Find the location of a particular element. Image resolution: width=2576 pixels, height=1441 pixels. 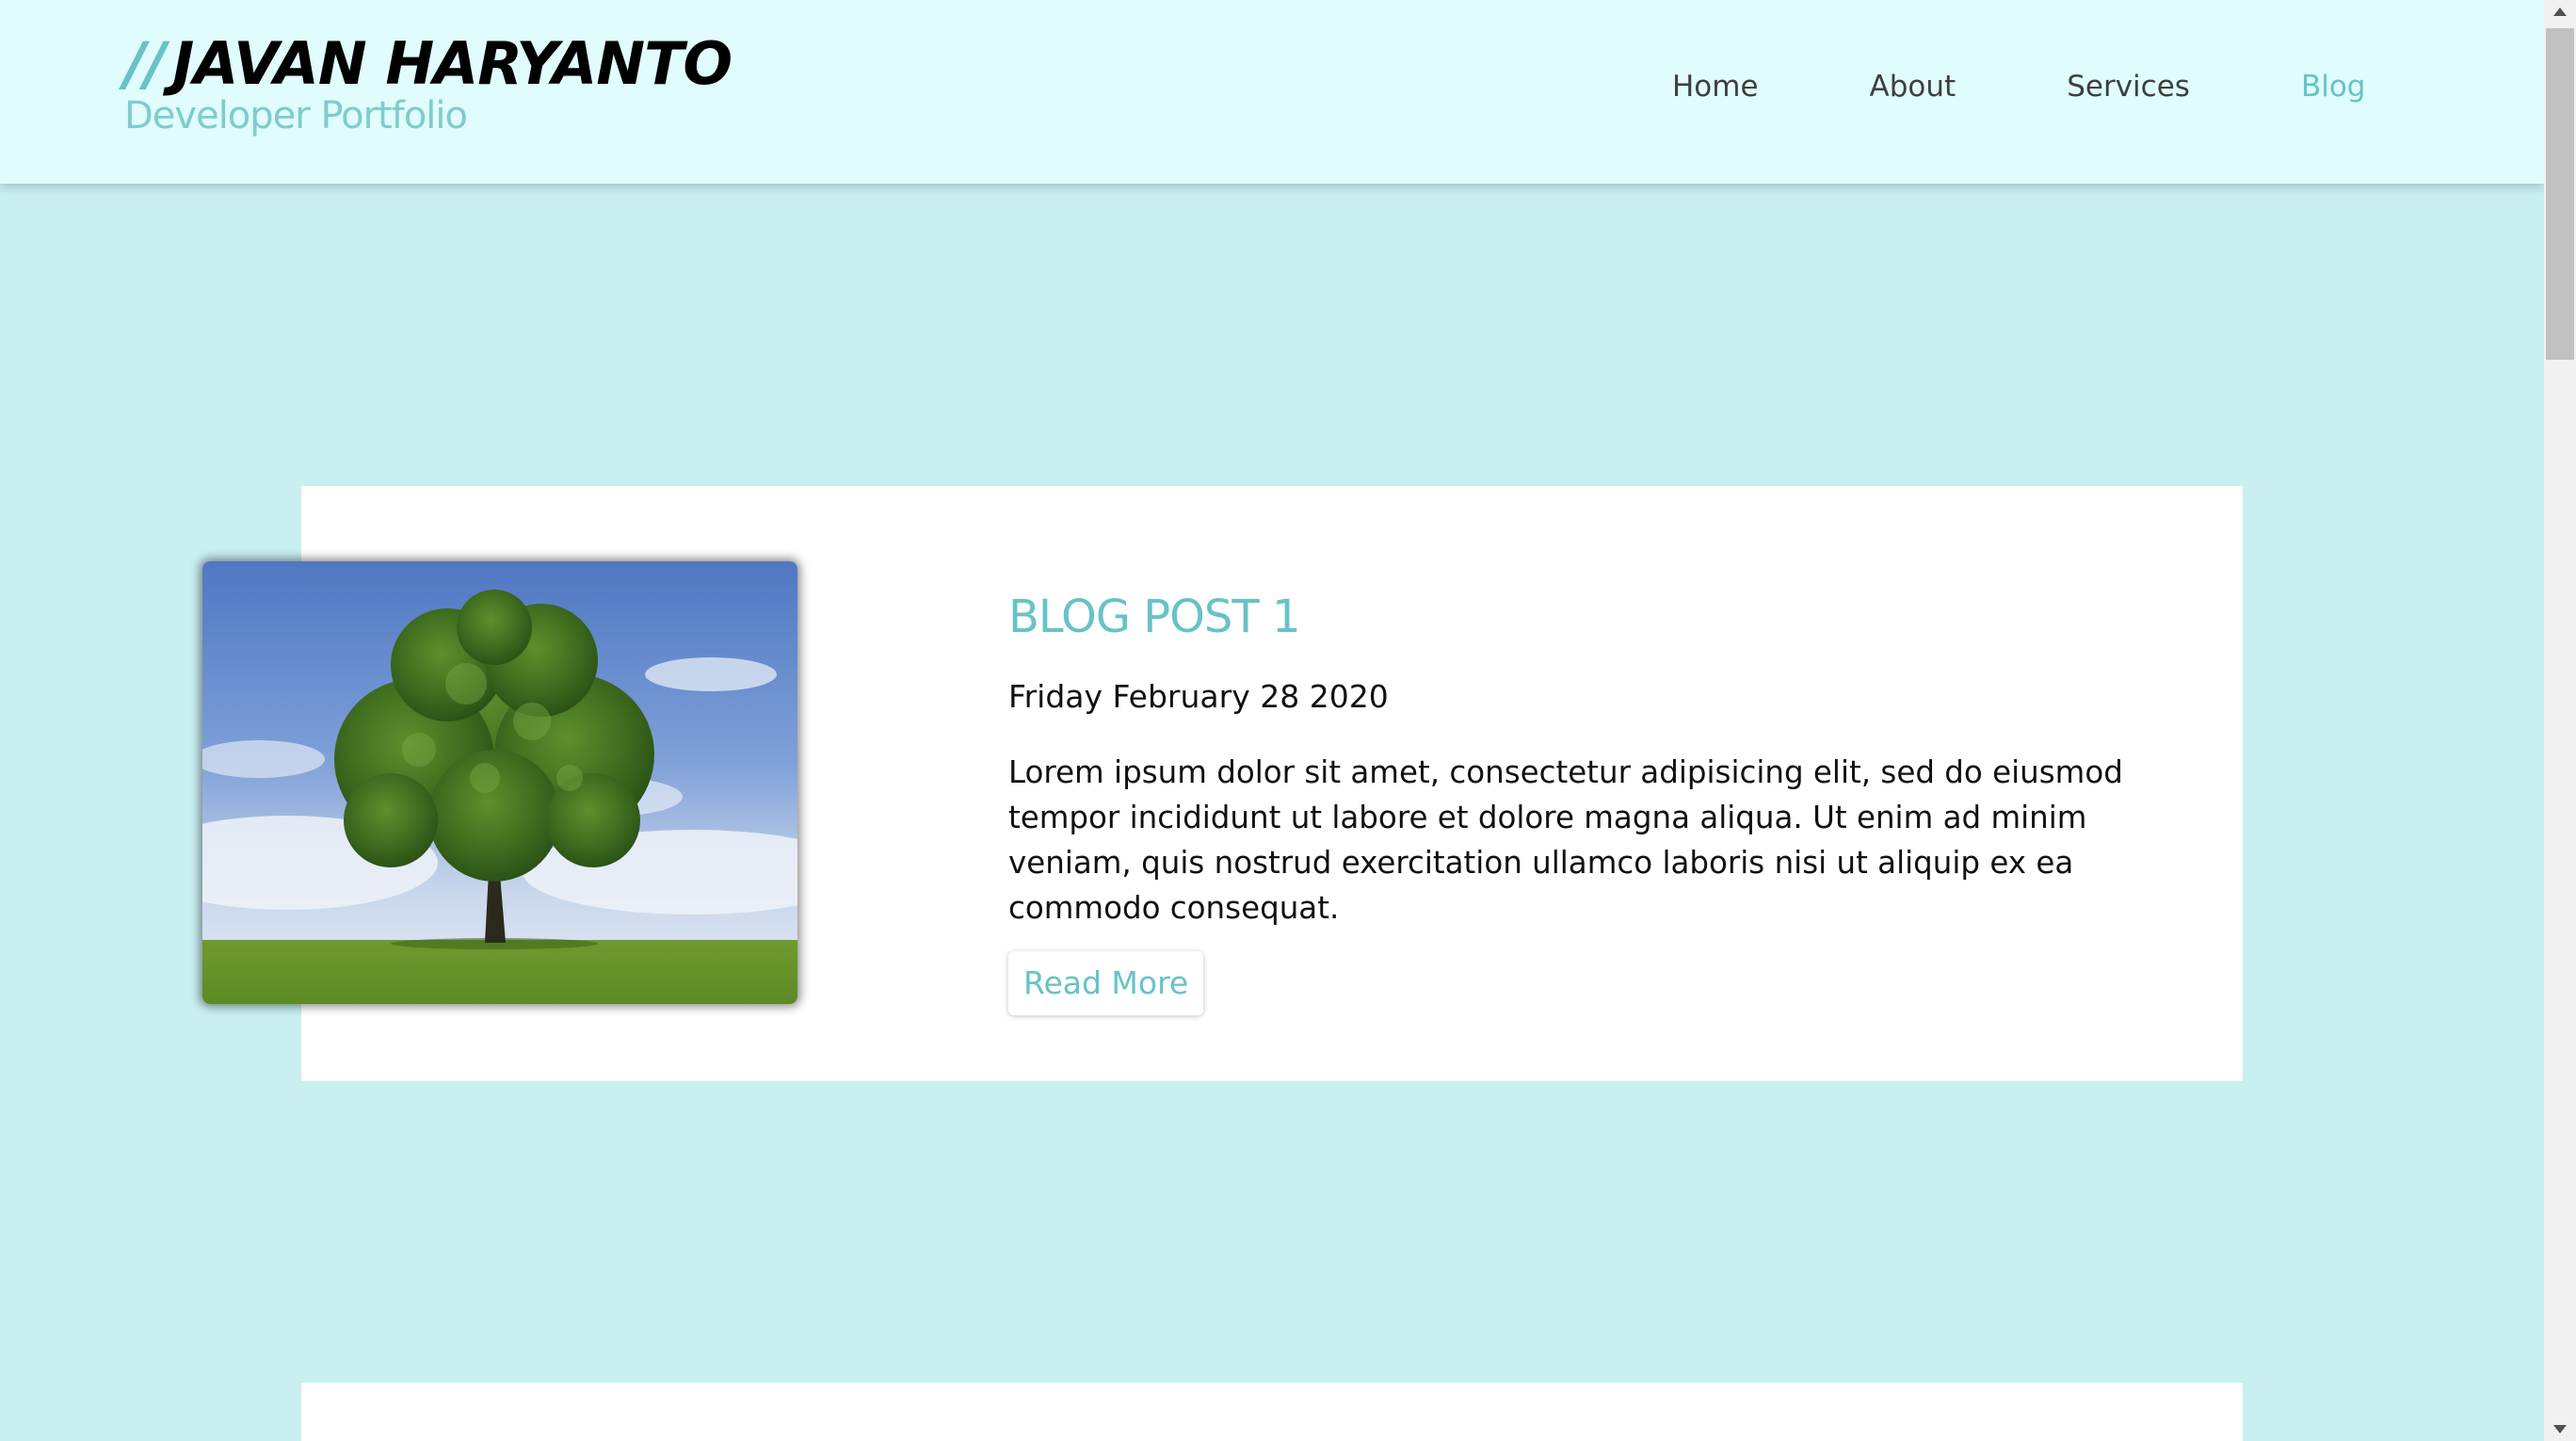

nav-link-services: Services is located at coordinates (2128, 86).